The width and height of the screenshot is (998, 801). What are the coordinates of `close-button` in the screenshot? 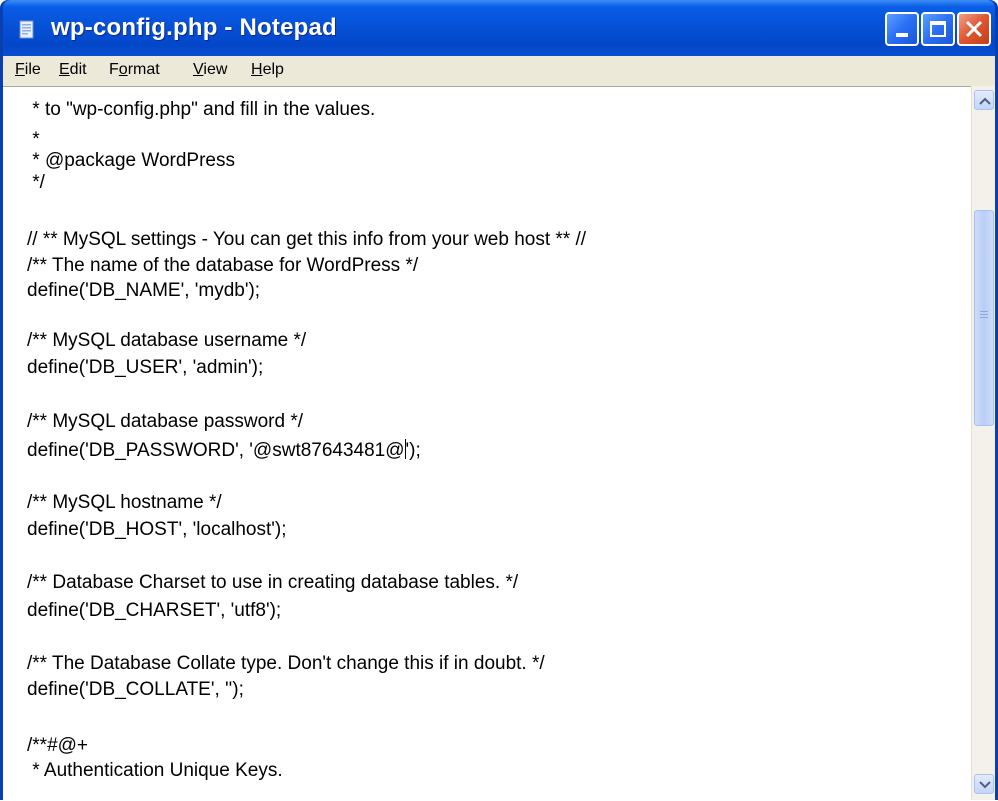 It's located at (974, 29).